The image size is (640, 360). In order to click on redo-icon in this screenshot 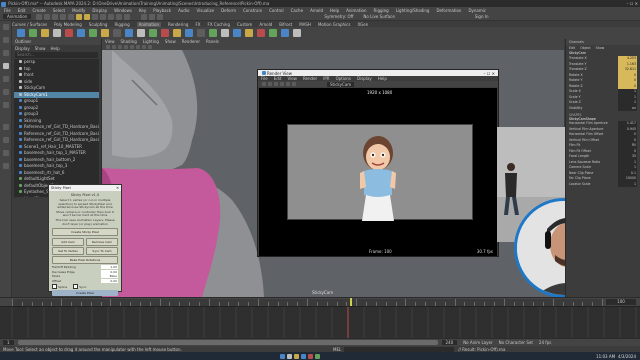, I will do `click(71, 16)`.